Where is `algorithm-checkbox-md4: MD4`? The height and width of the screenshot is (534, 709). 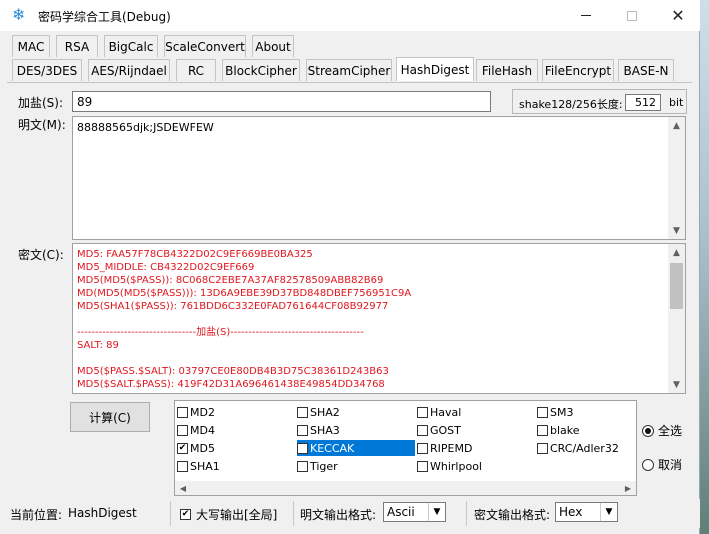
algorithm-checkbox-md4: MD4 is located at coordinates (196, 430).